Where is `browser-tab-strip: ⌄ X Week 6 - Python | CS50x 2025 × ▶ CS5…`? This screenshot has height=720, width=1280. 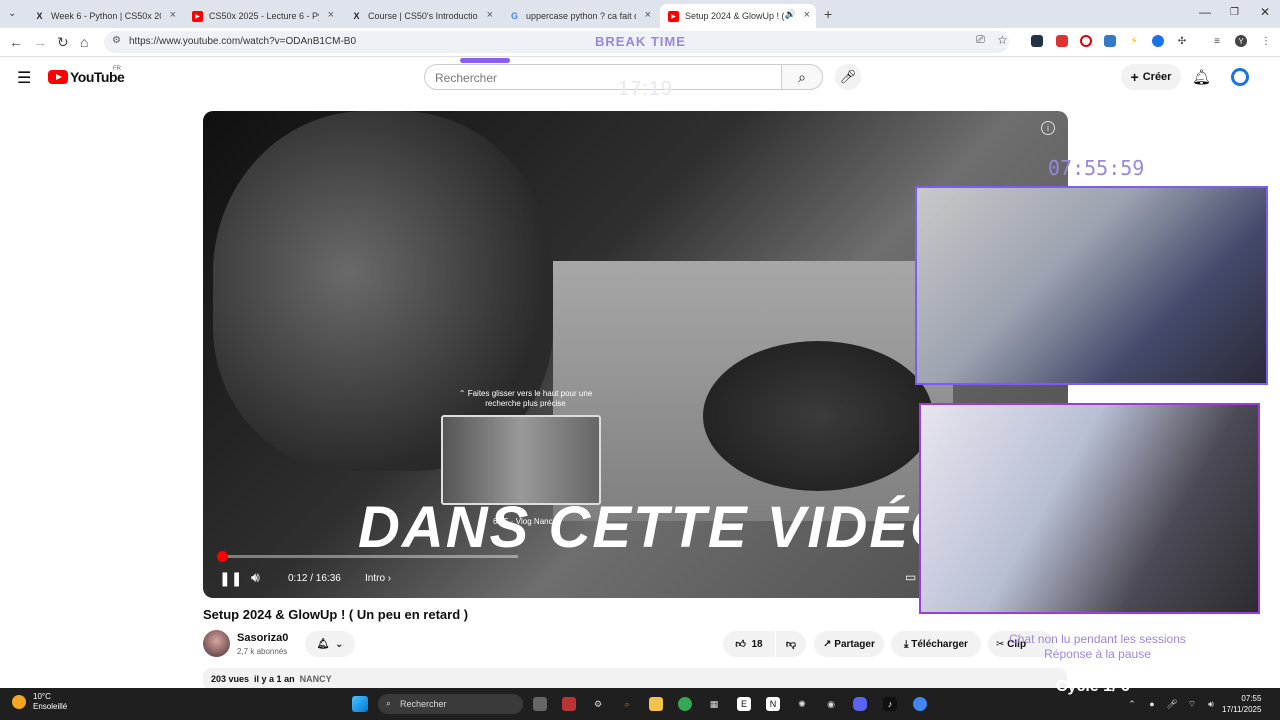 browser-tab-strip: ⌄ X Week 6 - Python | CS50x 2025 × ▶ CS5… is located at coordinates (640, 14).